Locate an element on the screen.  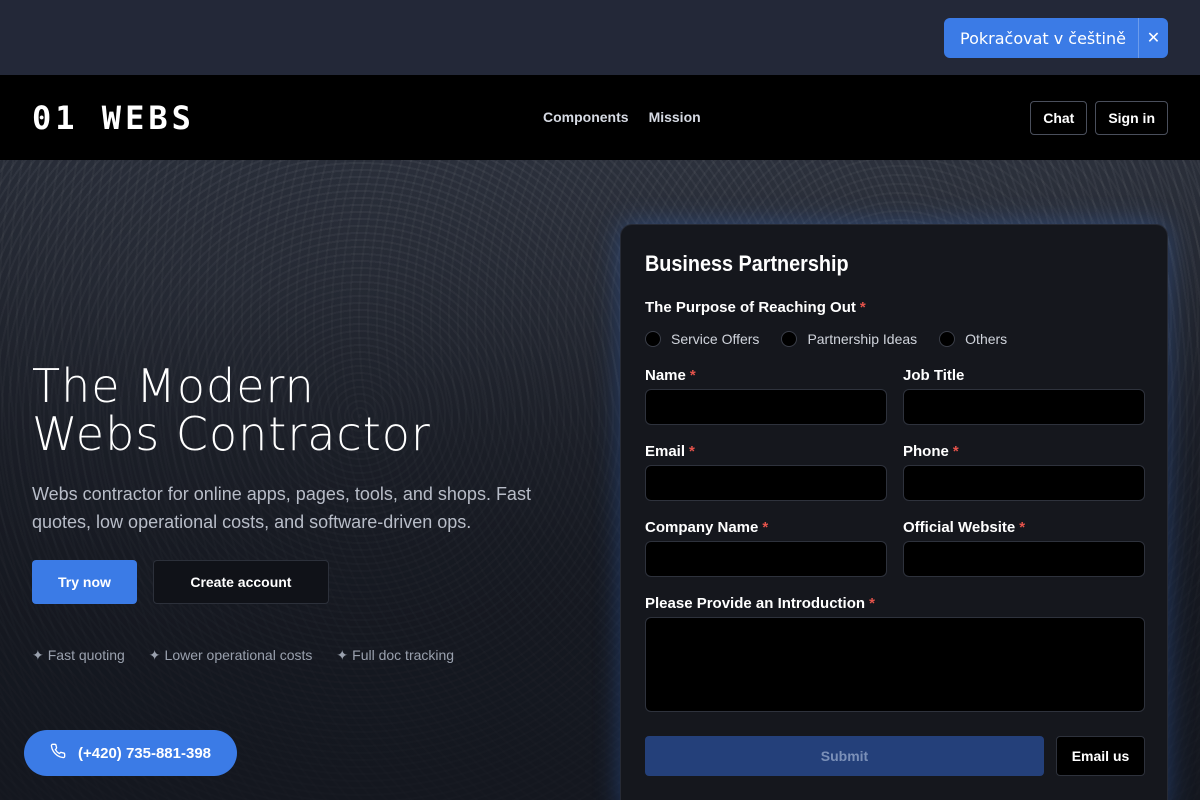
feature-label: Lower operational costs is located at coordinates (238, 655).